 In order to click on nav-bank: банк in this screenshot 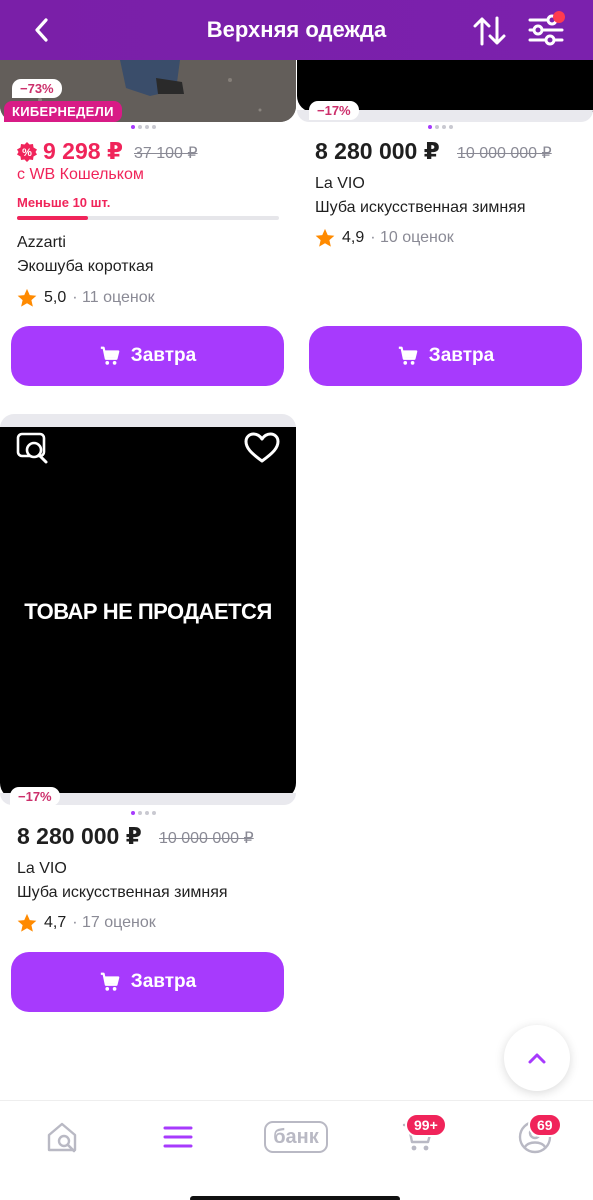, I will do `click(296, 1137)`.